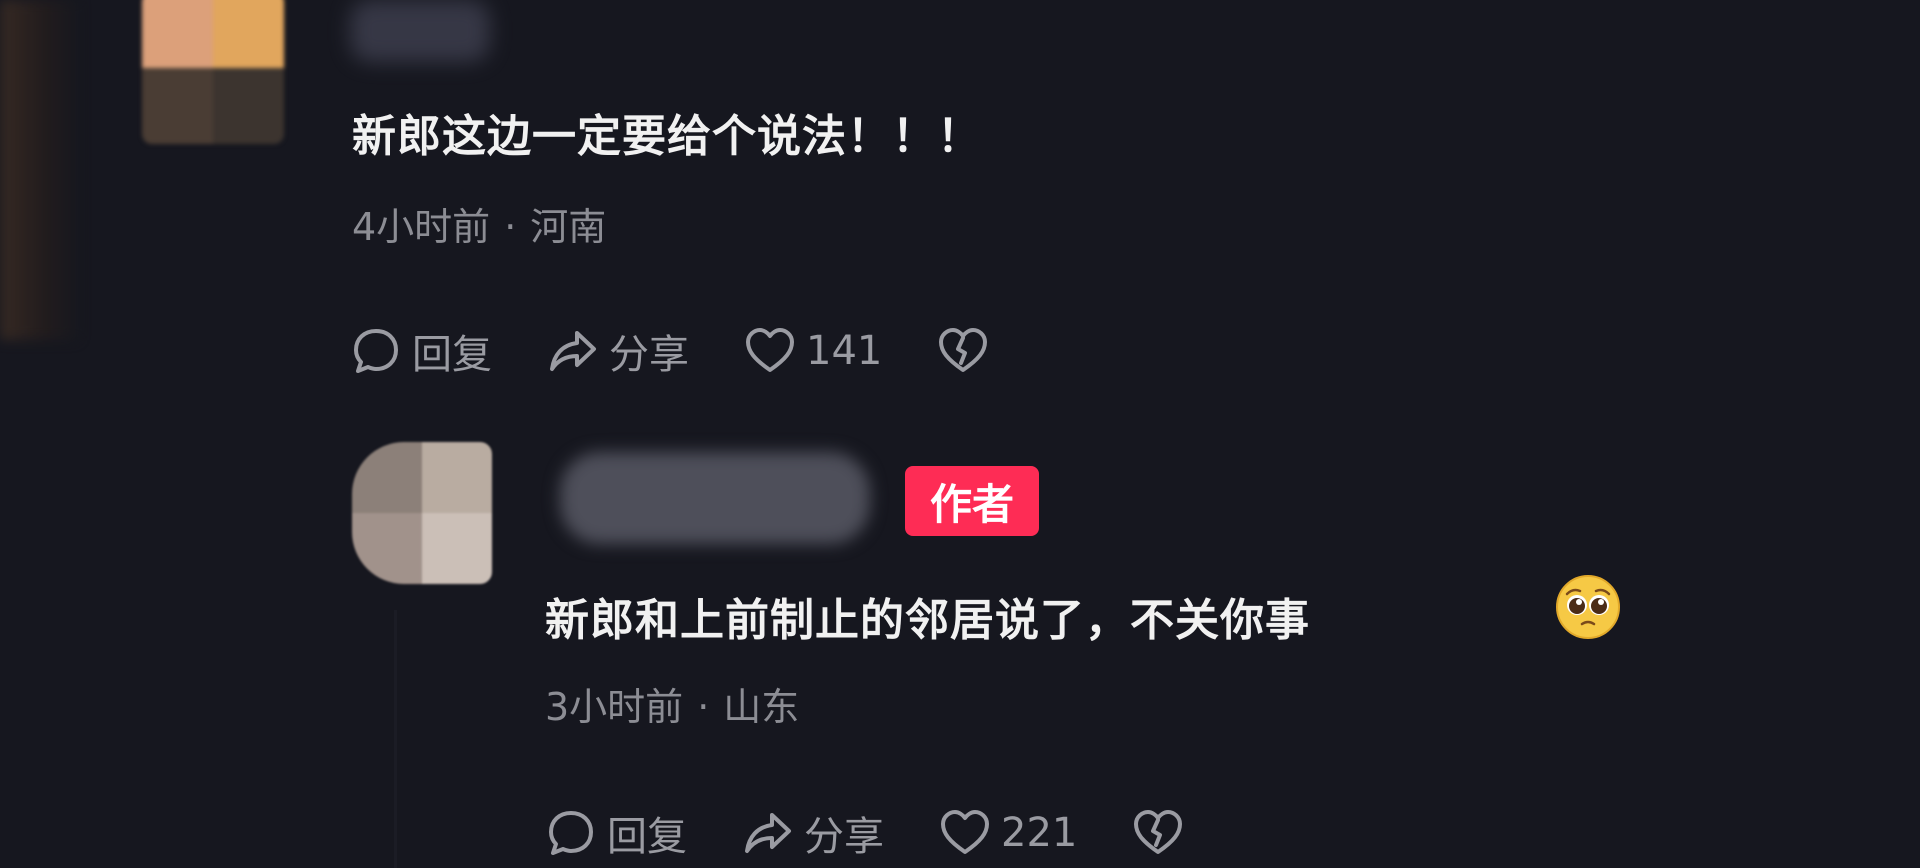 This screenshot has width=1920, height=868. I want to click on comment-location: 河南, so click(568, 227).